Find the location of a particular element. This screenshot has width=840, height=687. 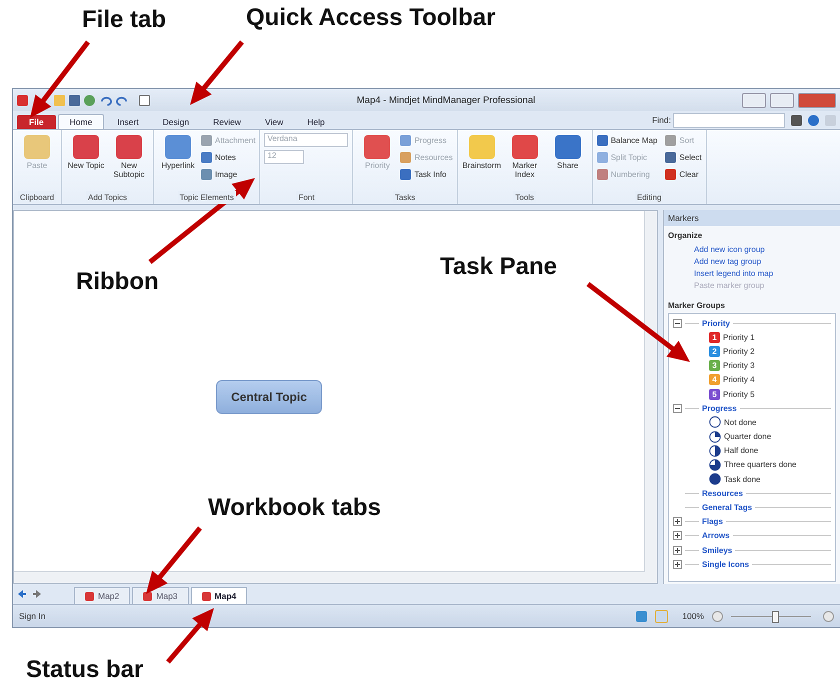

marker-name: Priority 1 is located at coordinates (739, 337).